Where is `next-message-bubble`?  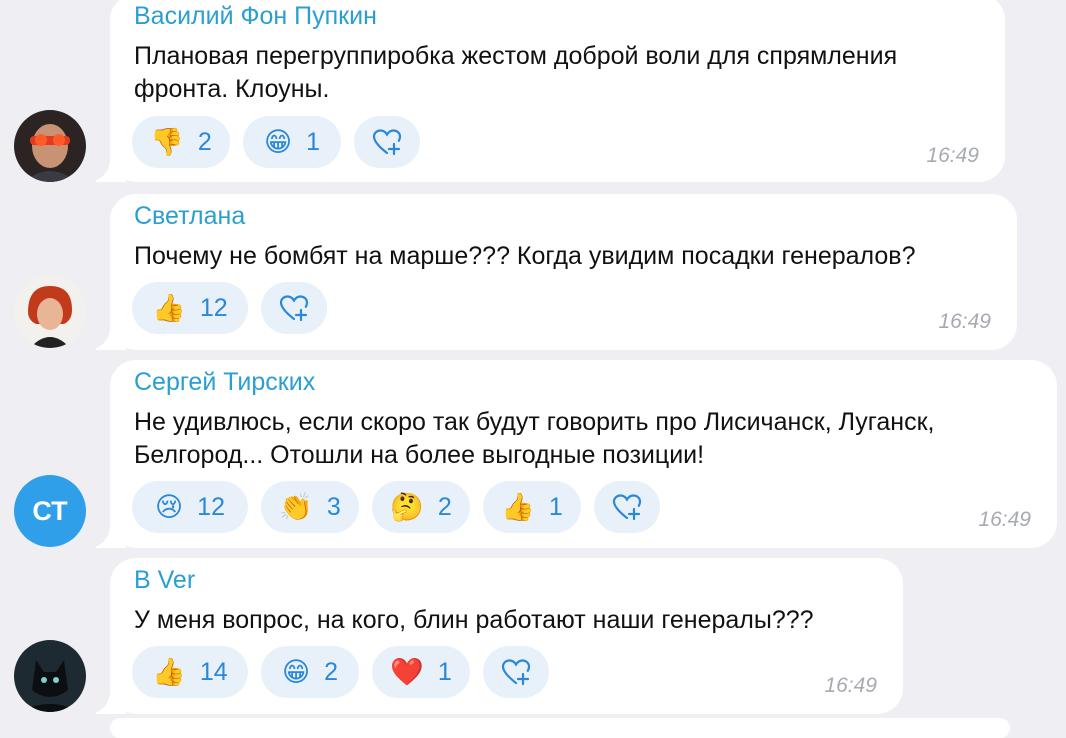 next-message-bubble is located at coordinates (560, 728).